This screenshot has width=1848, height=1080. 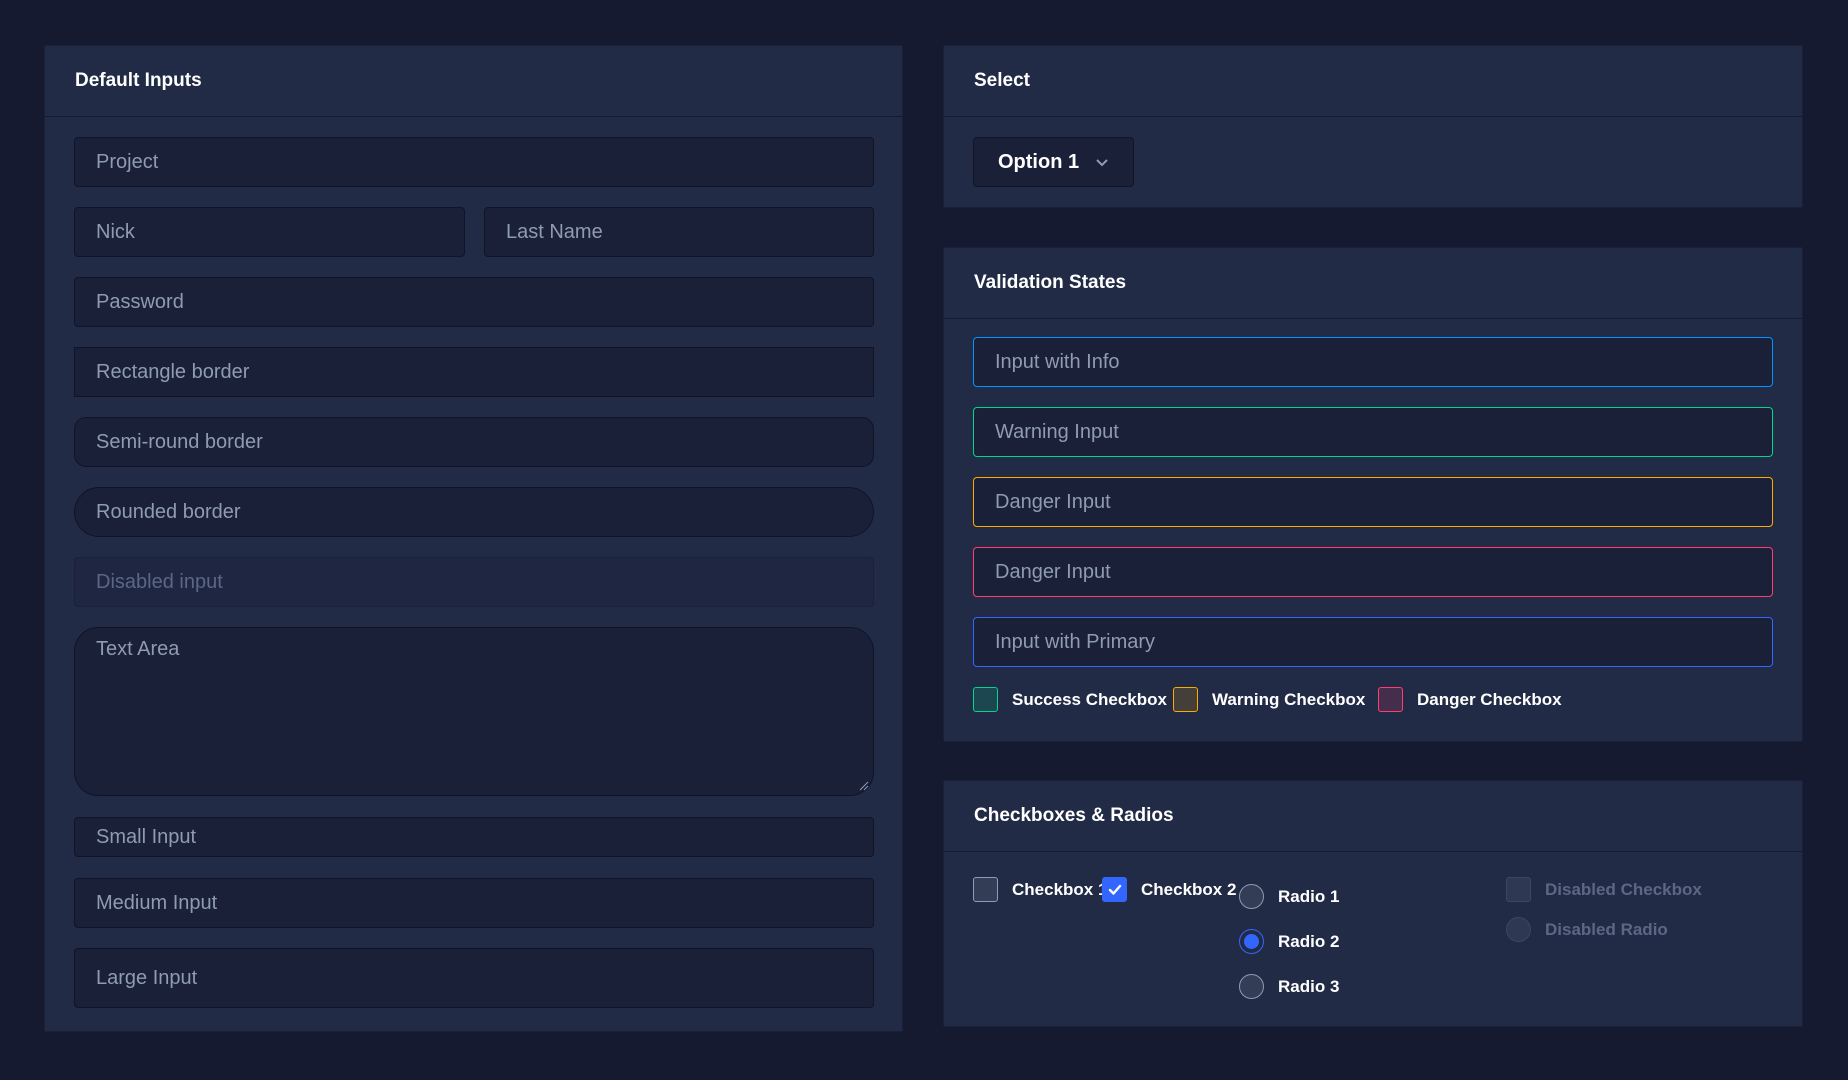 I want to click on warning-checkbox: Warning Checkbox, so click(x=1269, y=699).